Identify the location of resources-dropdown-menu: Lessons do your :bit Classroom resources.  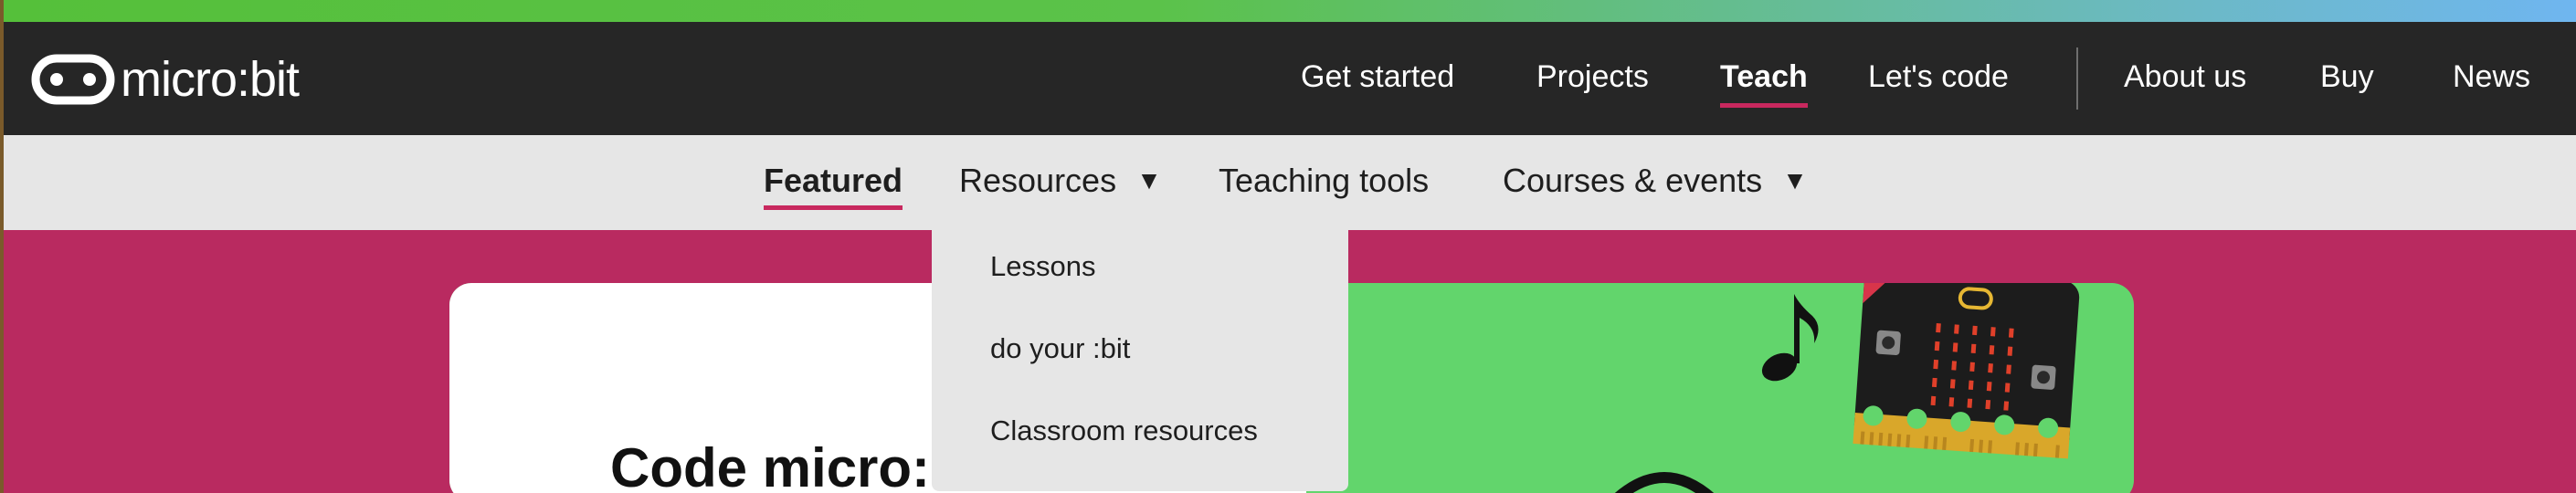
(1140, 360).